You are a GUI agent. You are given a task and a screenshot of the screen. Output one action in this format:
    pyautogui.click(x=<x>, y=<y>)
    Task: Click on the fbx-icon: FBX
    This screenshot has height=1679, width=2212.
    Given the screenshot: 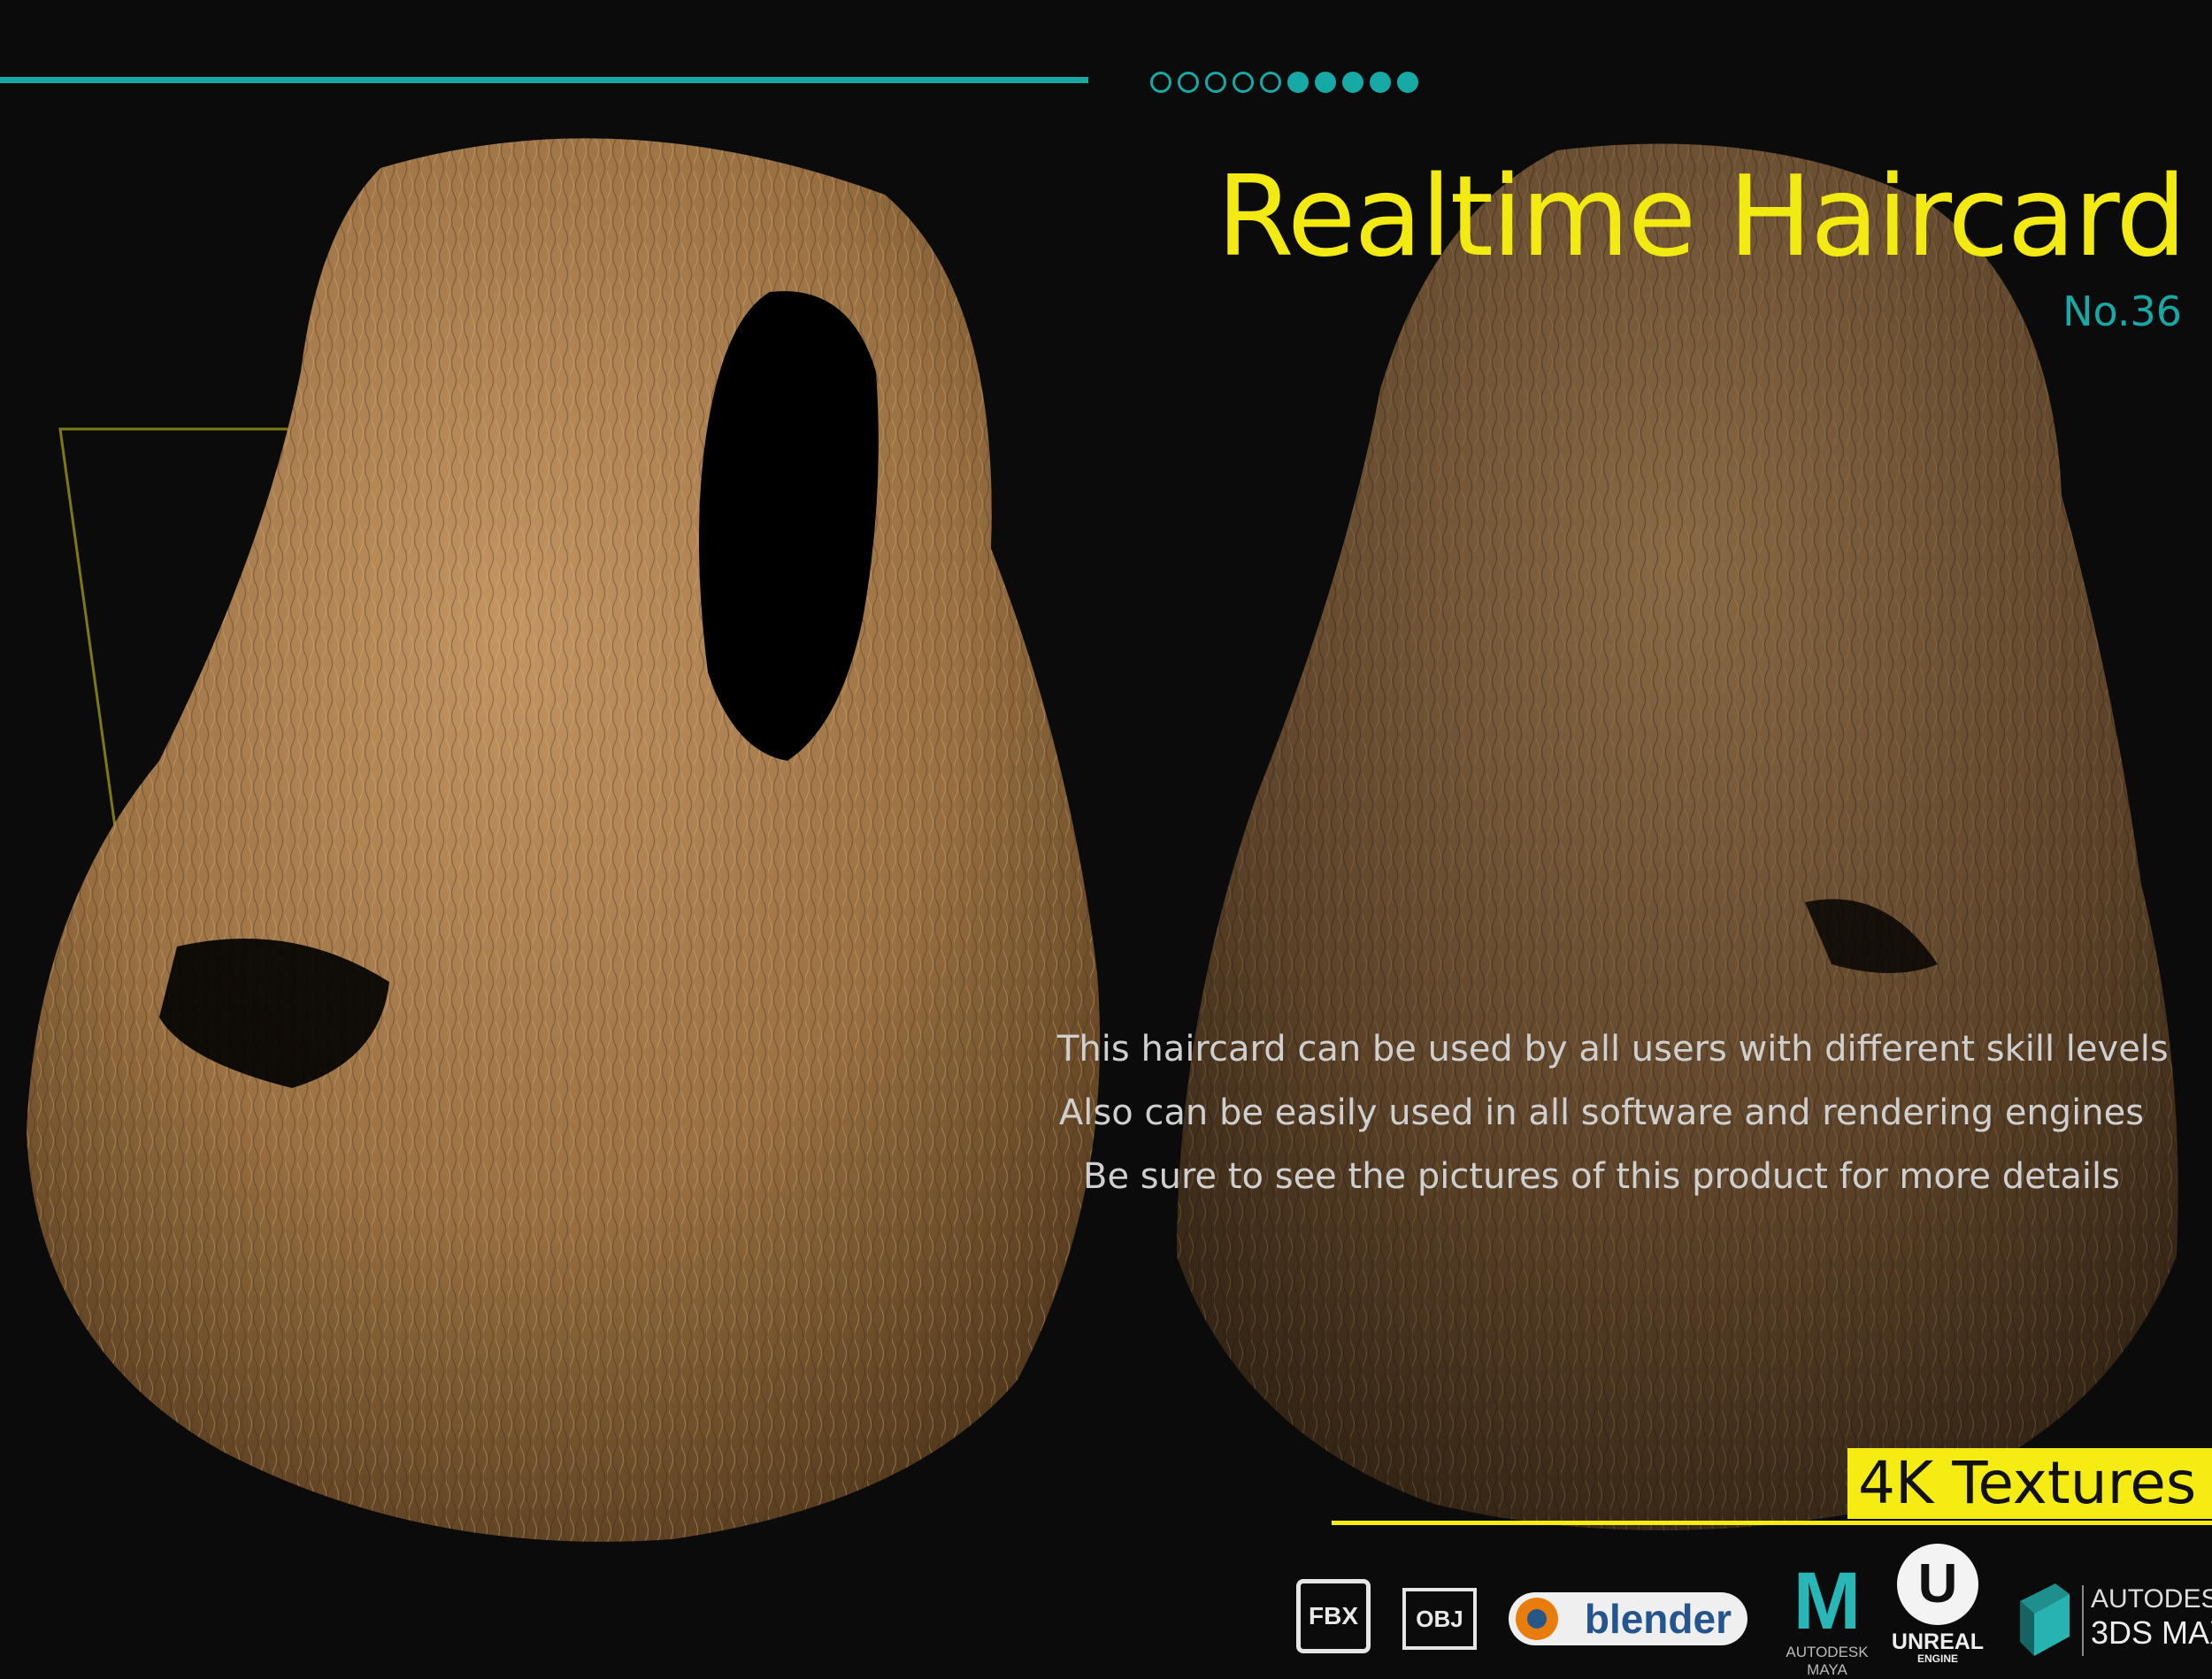 What is the action you would take?
    pyautogui.click(x=1333, y=1616)
    